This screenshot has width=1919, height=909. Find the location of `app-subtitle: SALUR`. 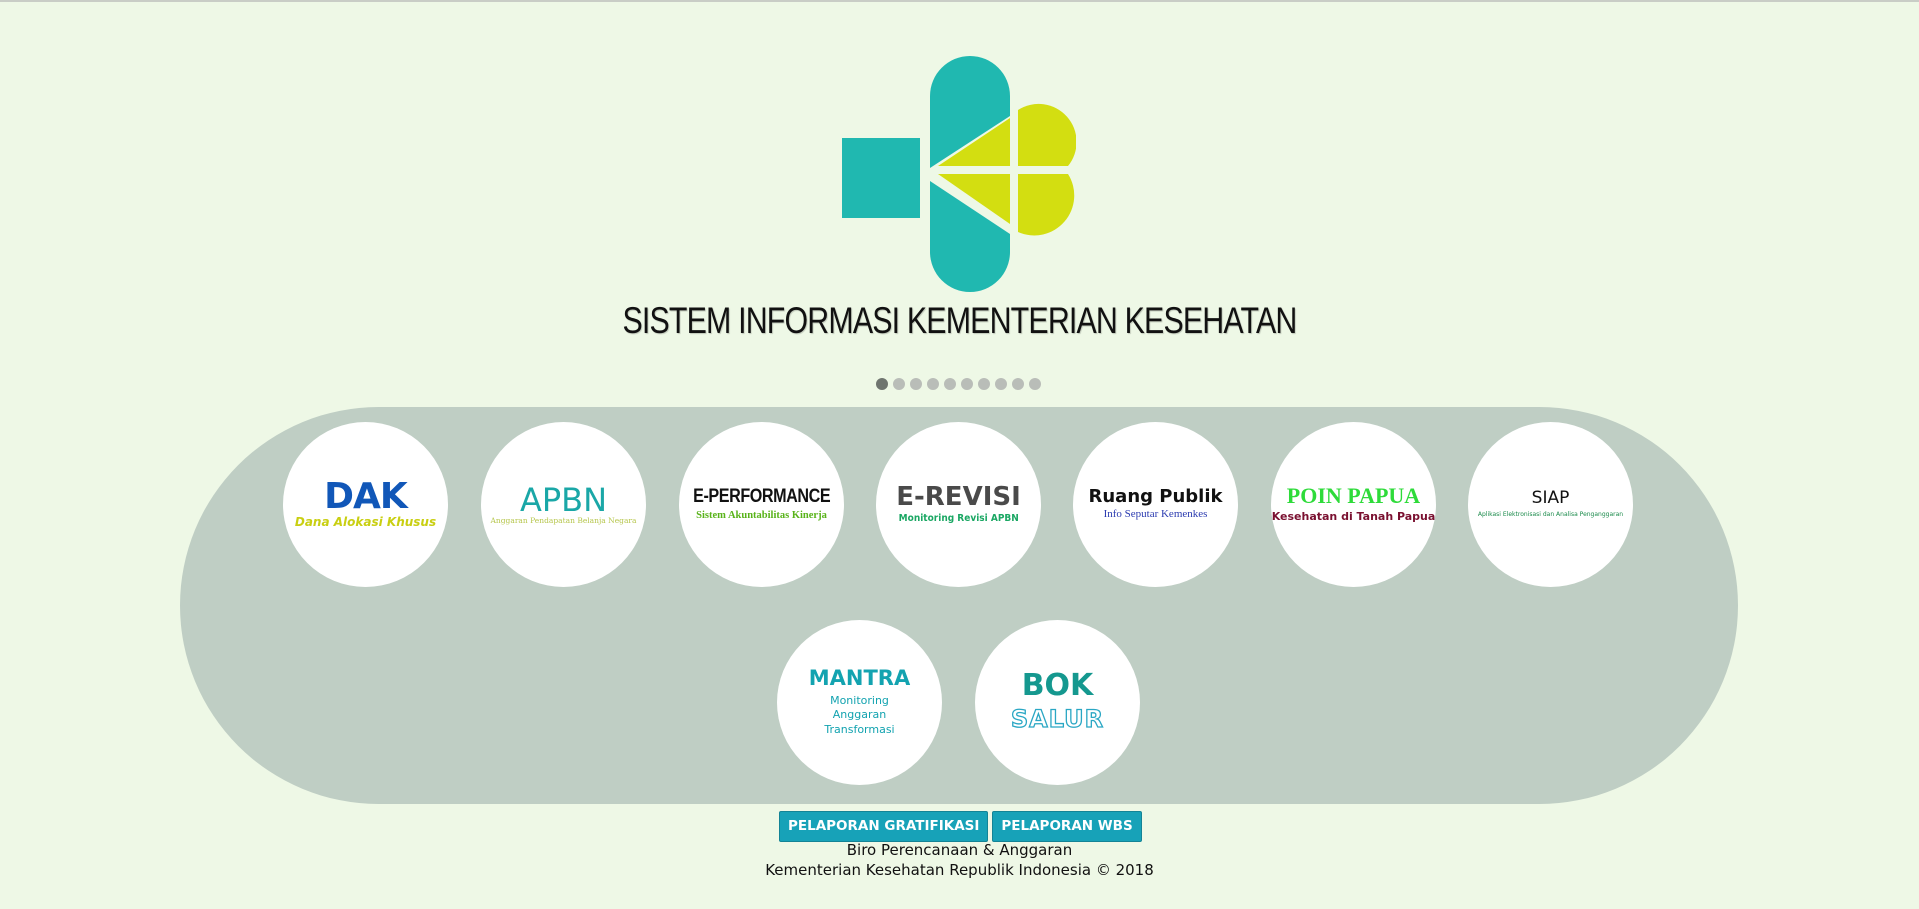

app-subtitle: SALUR is located at coordinates (1057, 719).